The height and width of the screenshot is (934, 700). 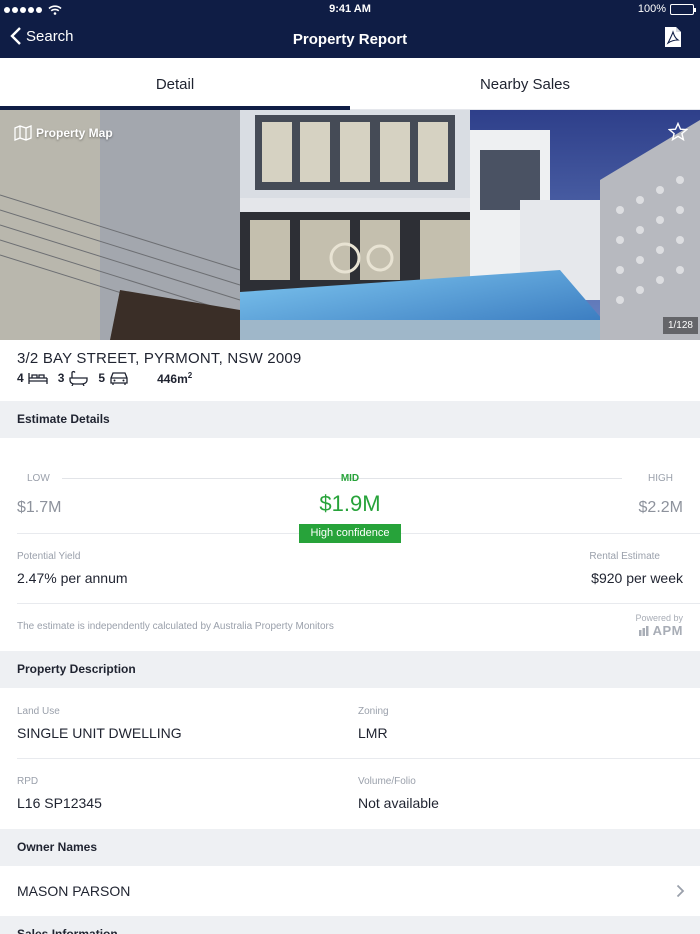 What do you see at coordinates (350, 478) in the screenshot?
I see `mid-label: MID` at bounding box center [350, 478].